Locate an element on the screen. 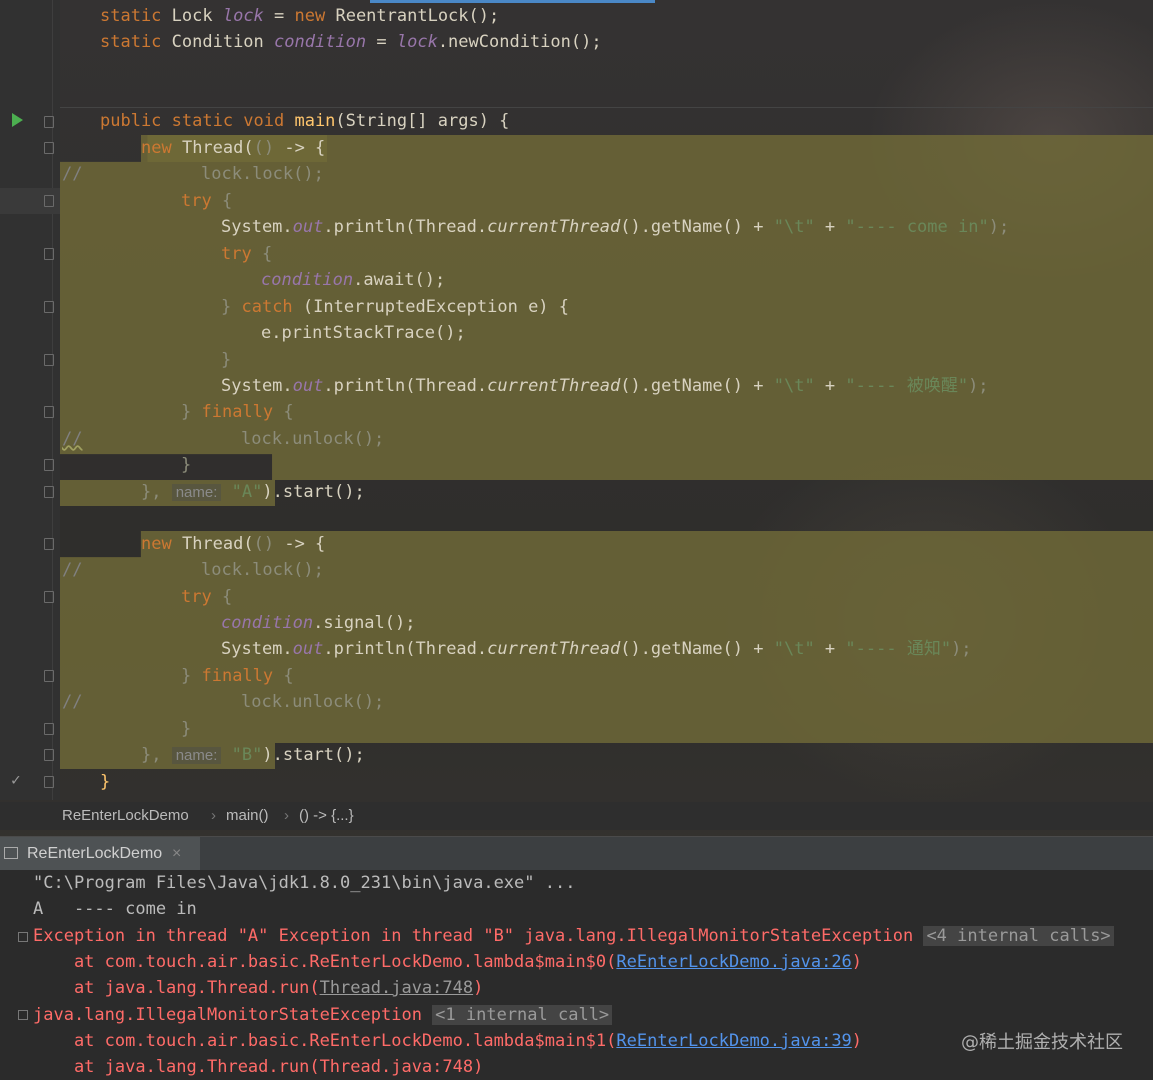 Image resolution: width=1153 pixels, height=1080 pixels. breadcrumb-class: ReEnterLockDemo is located at coordinates (125, 816).